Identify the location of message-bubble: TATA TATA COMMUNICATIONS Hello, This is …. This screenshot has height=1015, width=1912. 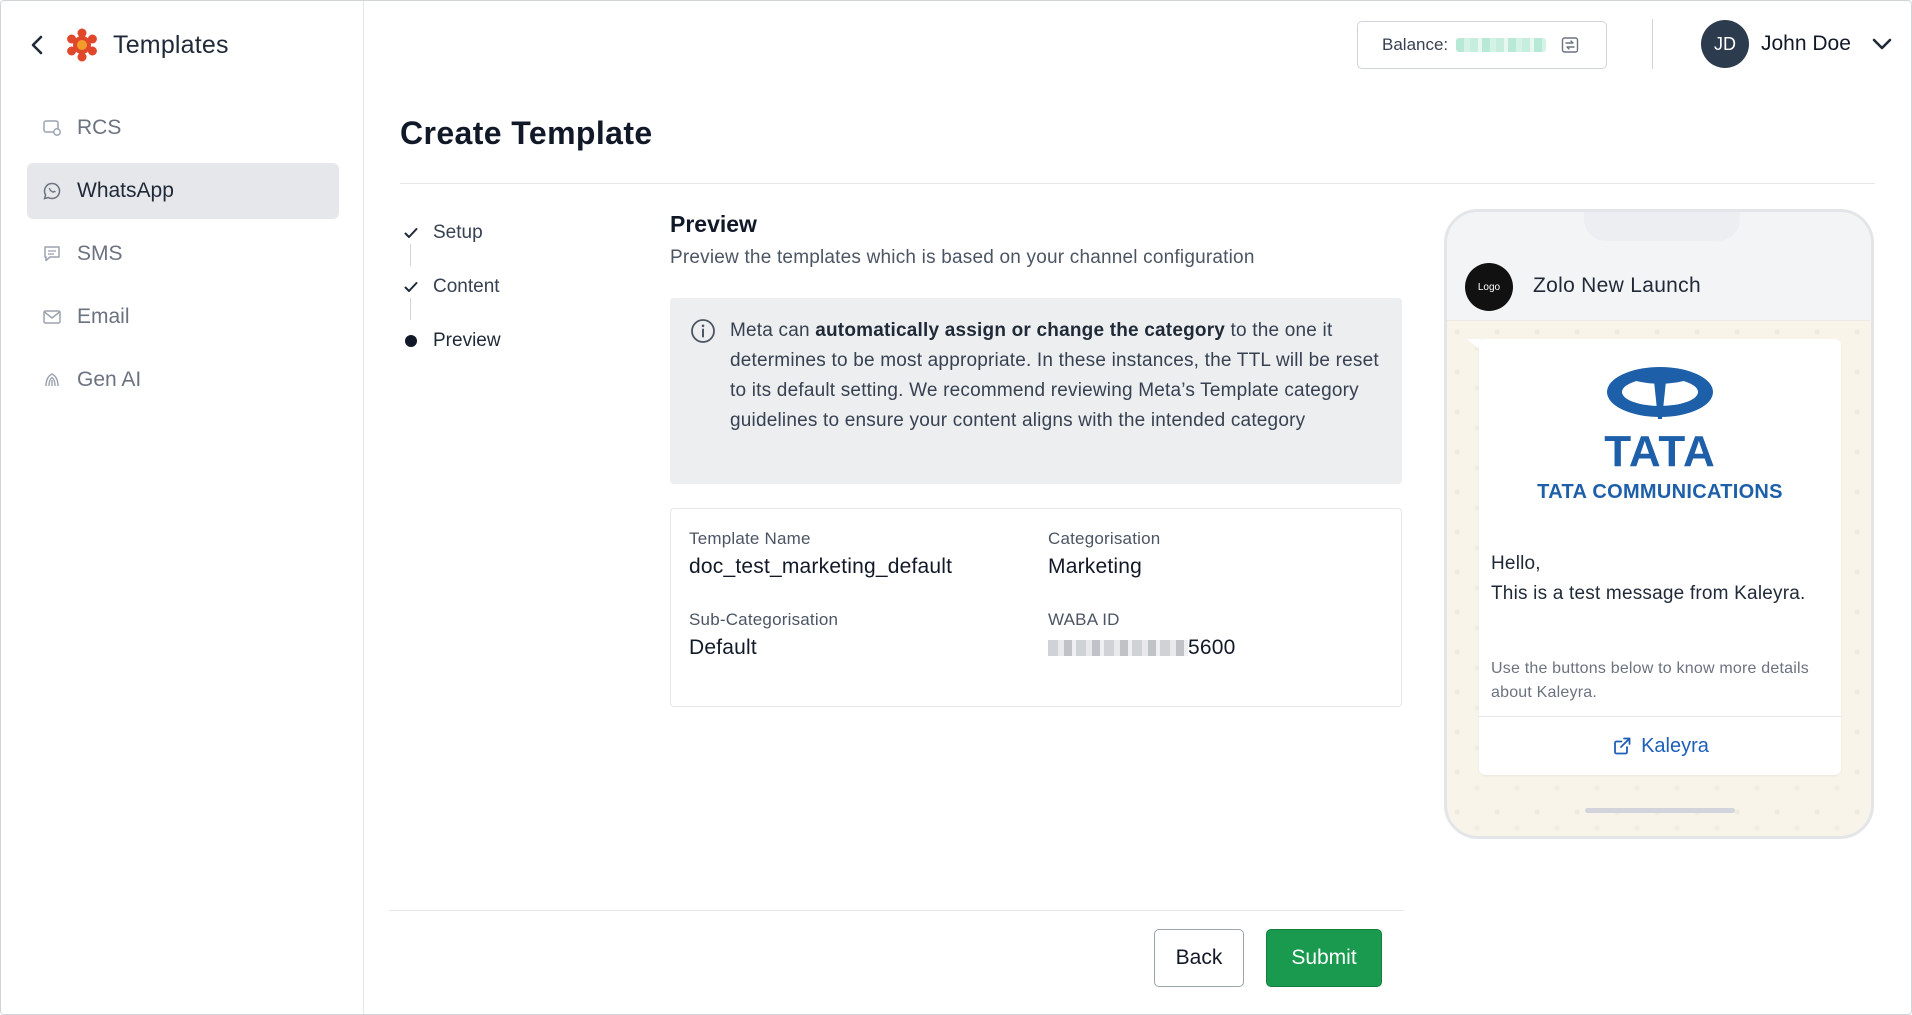
(1660, 557).